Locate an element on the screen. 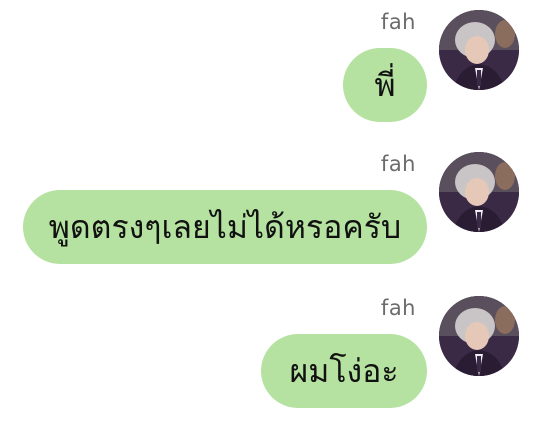  message-bubble: ผมโง่อะ is located at coordinates (344, 371).